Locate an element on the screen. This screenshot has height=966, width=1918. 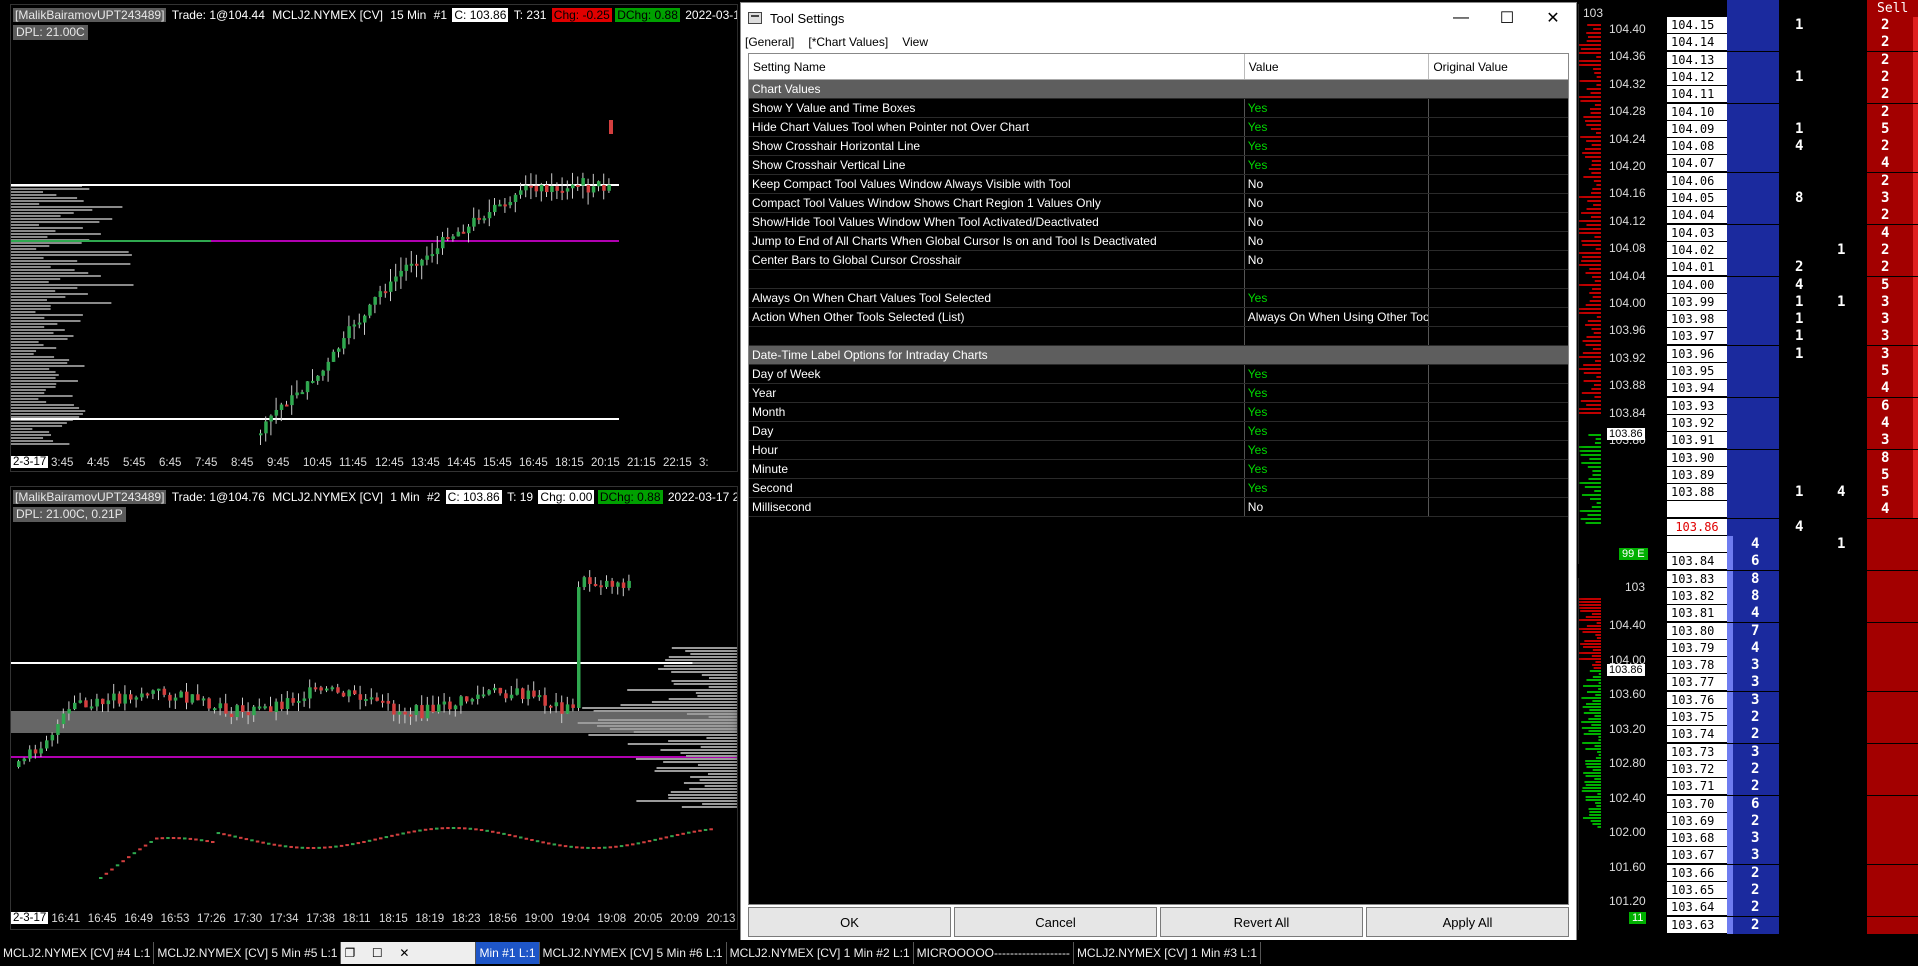
ladder-row: 104.15 1 2 is located at coordinates (1786, 25).